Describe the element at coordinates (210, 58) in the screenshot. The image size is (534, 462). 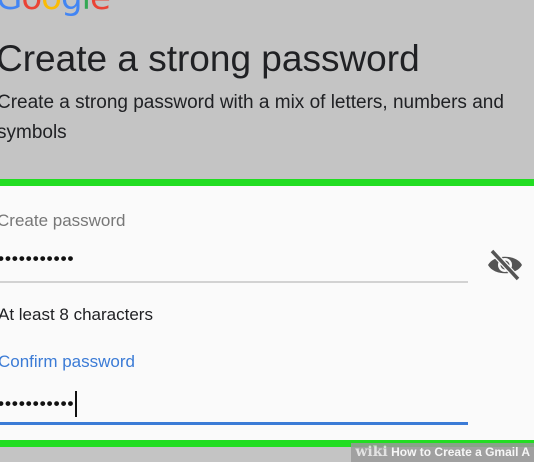
I see `page-title: Create a strong password` at that location.